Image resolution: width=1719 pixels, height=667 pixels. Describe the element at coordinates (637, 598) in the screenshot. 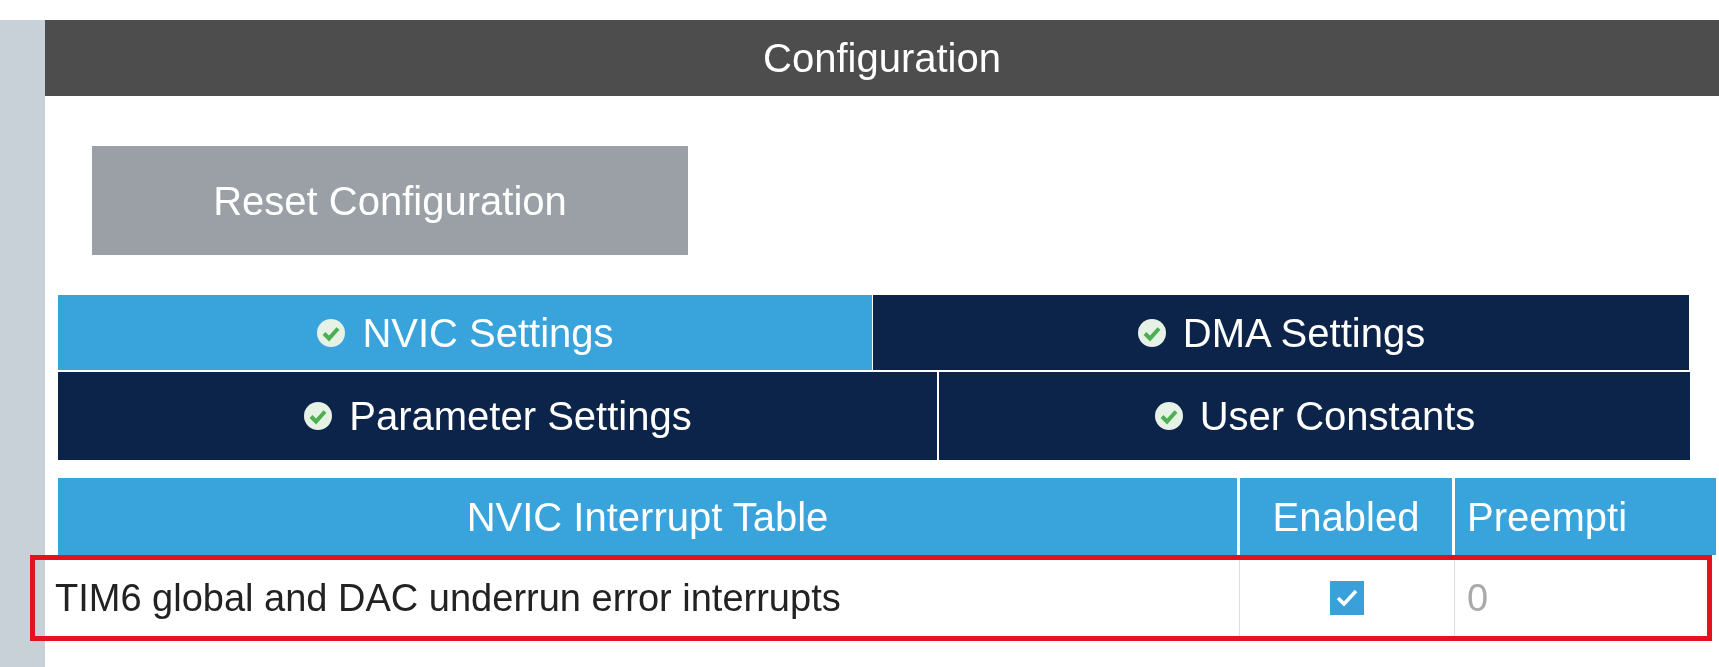

I see `table-cell: TIM6 global and DAC underrun error interrupts` at that location.